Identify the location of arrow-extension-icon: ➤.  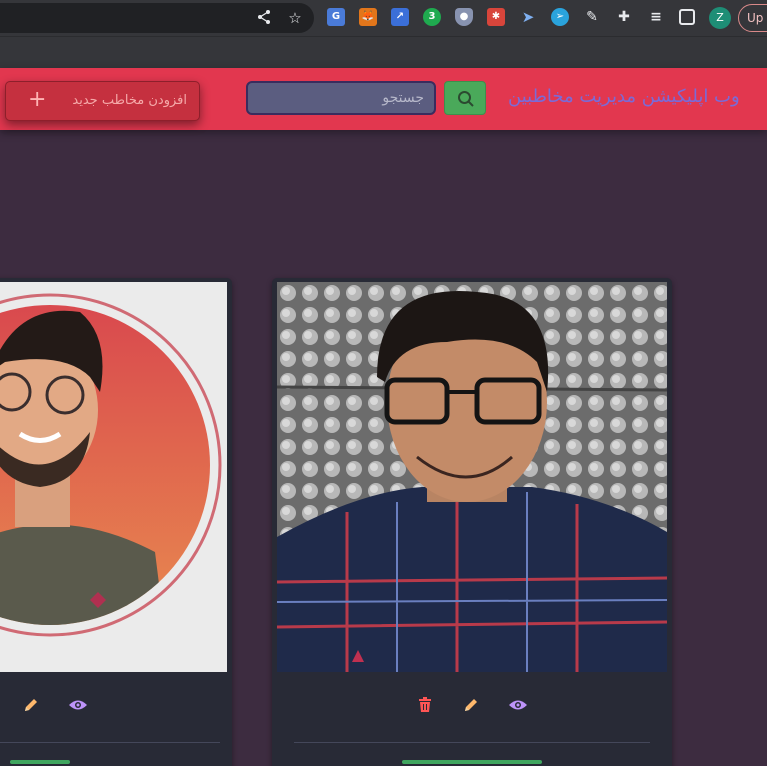
(528, 17).